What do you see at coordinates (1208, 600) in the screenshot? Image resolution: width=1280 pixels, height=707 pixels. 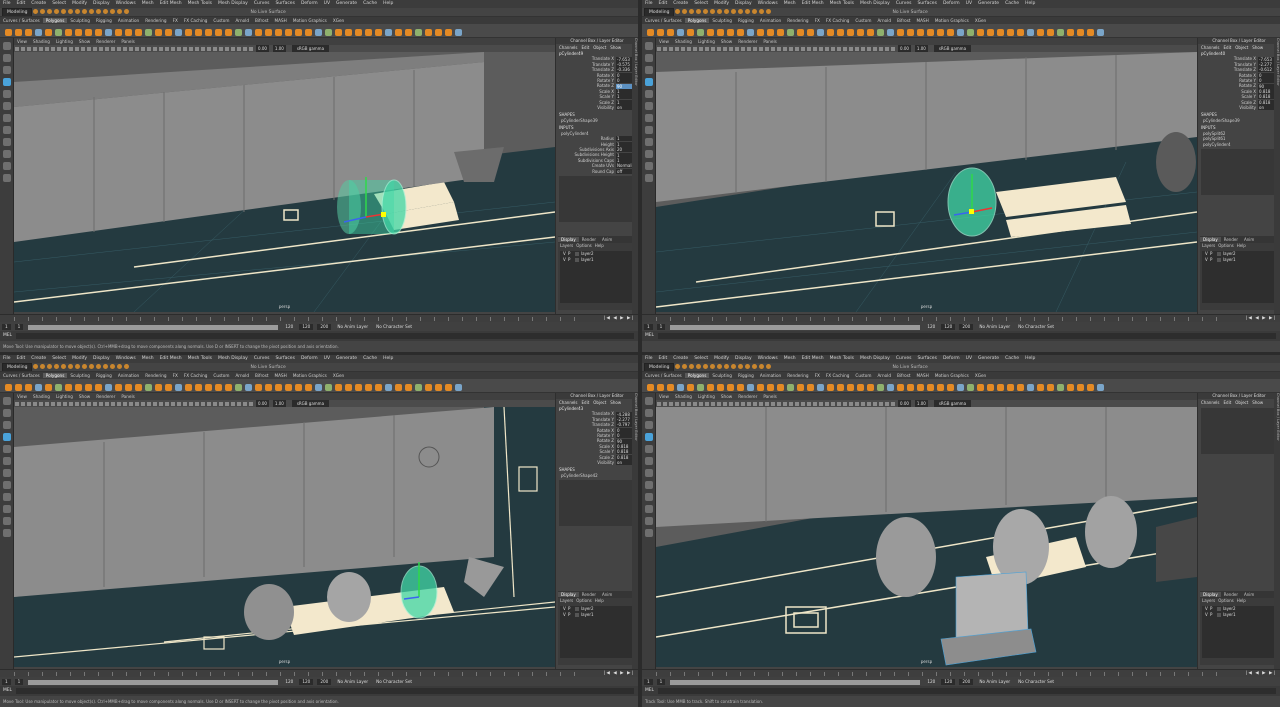 I see `layer-menu-layers: Layers` at bounding box center [1208, 600].